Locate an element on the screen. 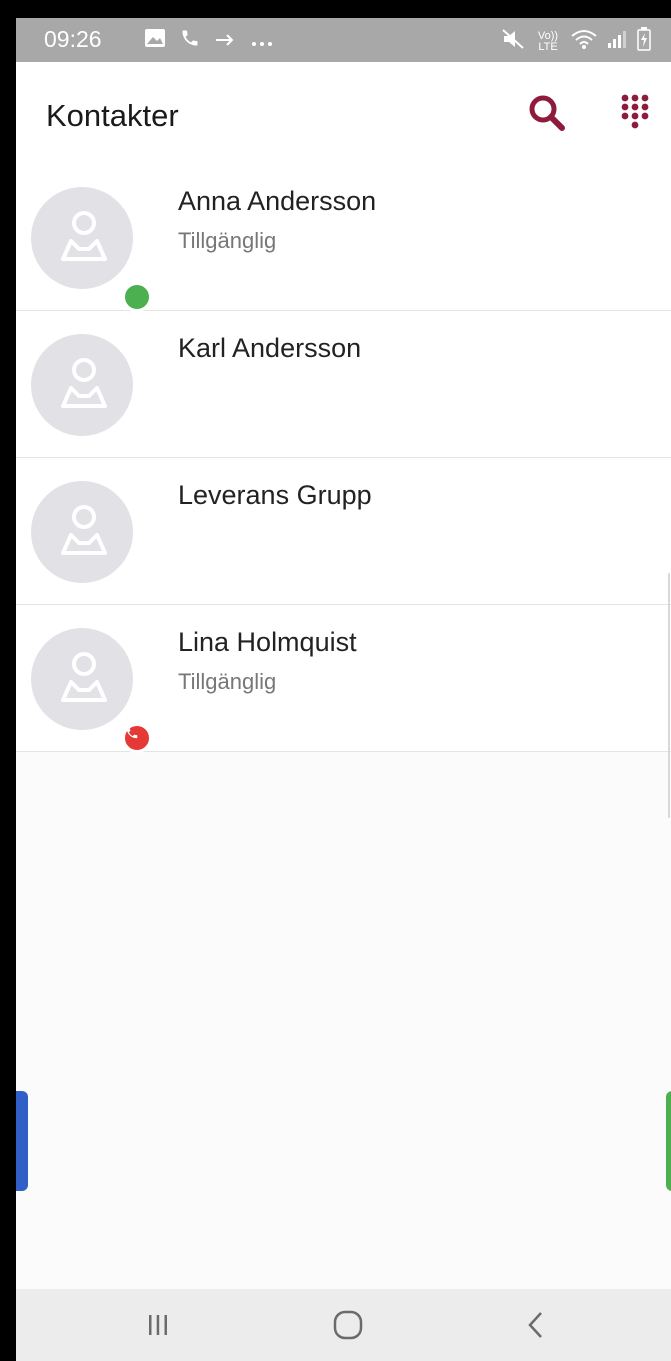  dialpad-button is located at coordinates (635, 113).